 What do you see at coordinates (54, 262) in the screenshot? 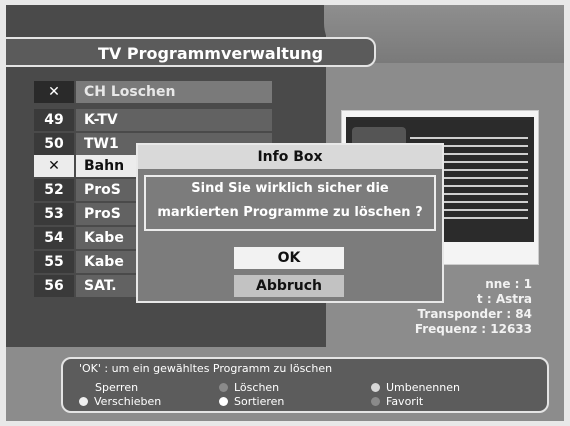
I see `channel-number: 55` at bounding box center [54, 262].